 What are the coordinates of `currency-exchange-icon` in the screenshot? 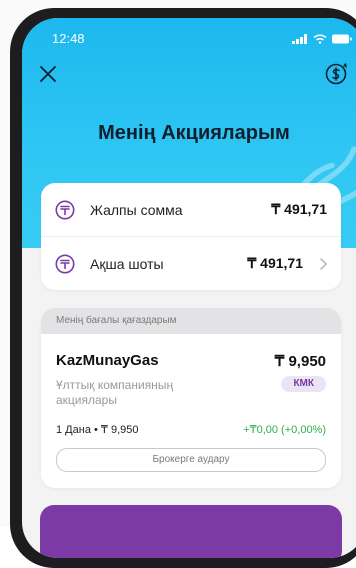 It's located at (336, 74).